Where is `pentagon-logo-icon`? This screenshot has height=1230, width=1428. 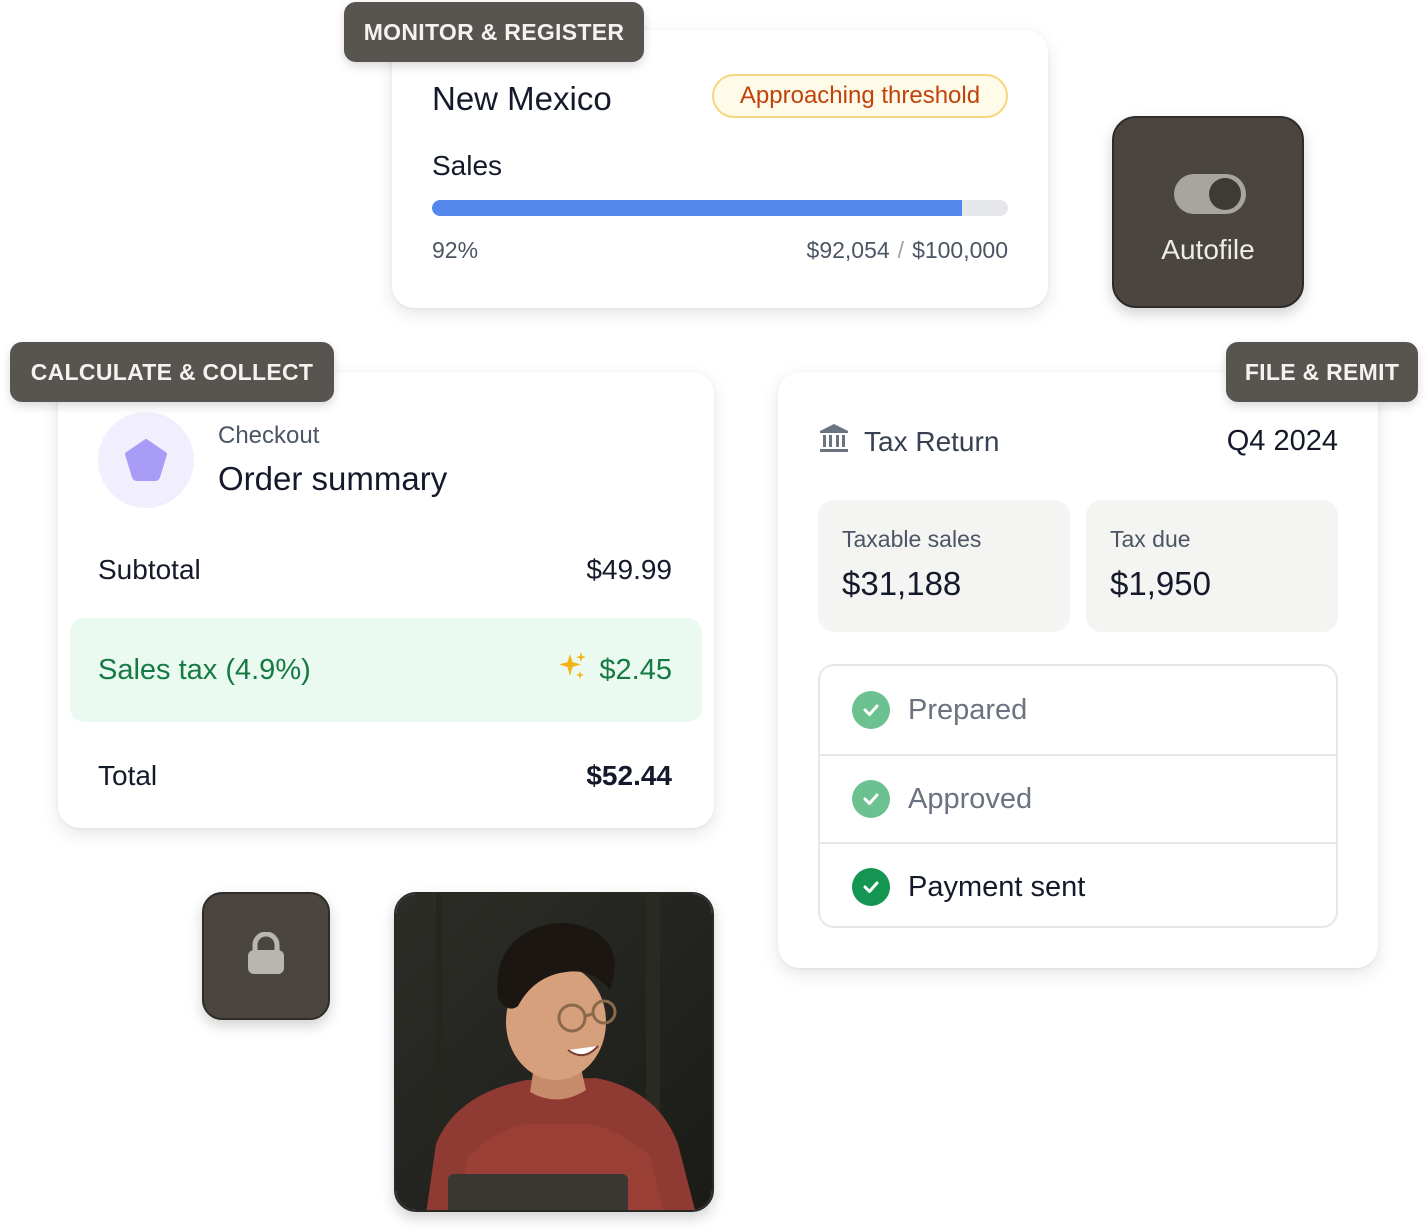 pentagon-logo-icon is located at coordinates (146, 460).